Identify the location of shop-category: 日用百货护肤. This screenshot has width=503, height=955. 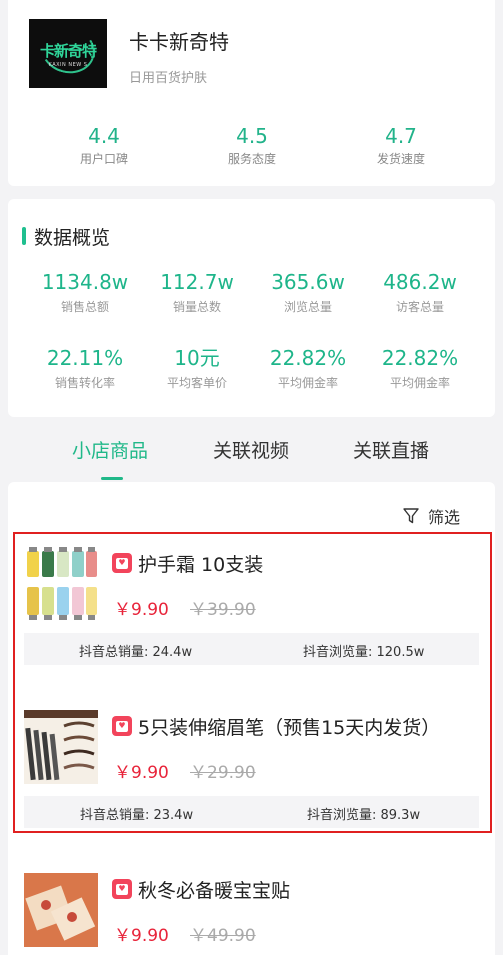
(168, 78).